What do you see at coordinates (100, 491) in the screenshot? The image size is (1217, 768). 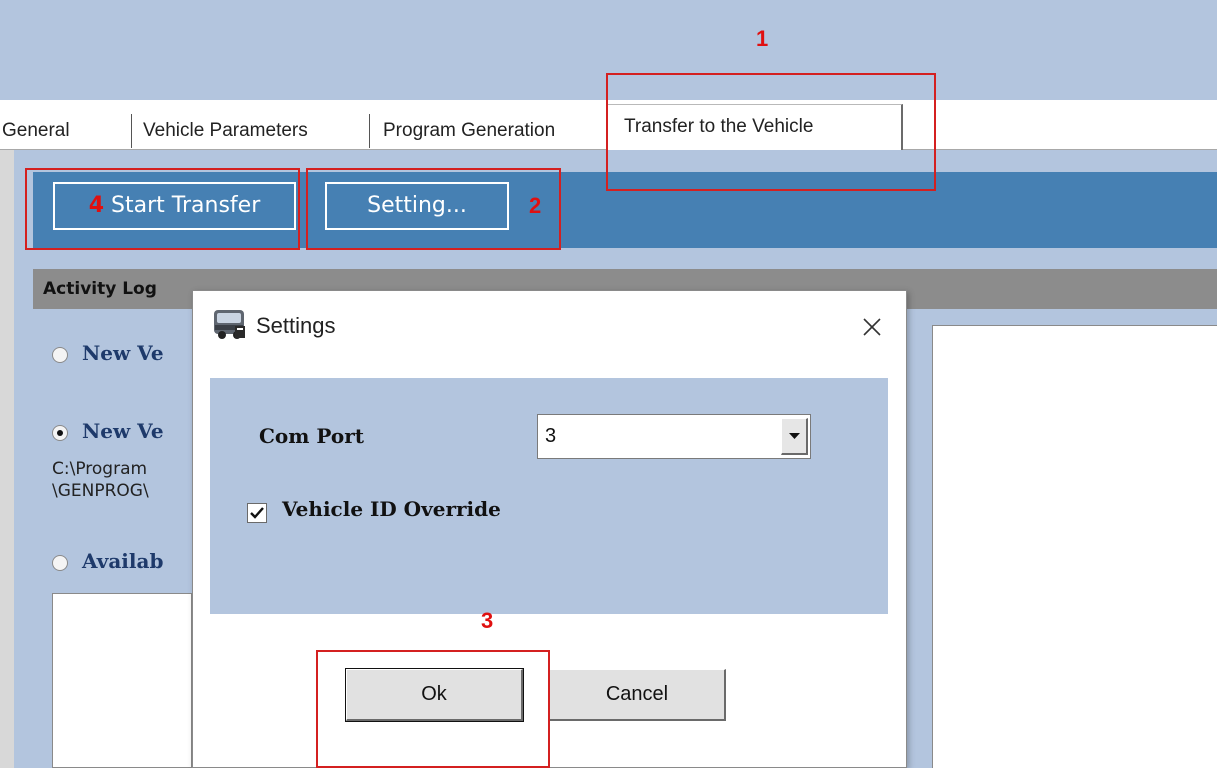 I see `path-line-2: \GENPROG\` at bounding box center [100, 491].